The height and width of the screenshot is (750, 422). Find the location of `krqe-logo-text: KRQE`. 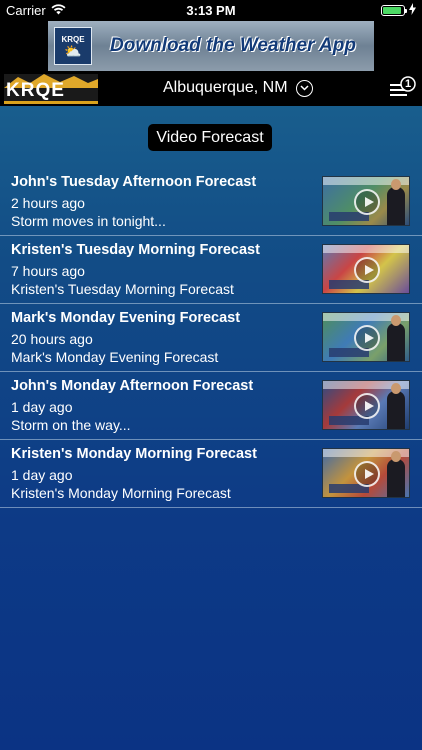

krqe-logo-text: KRQE is located at coordinates (35, 90).